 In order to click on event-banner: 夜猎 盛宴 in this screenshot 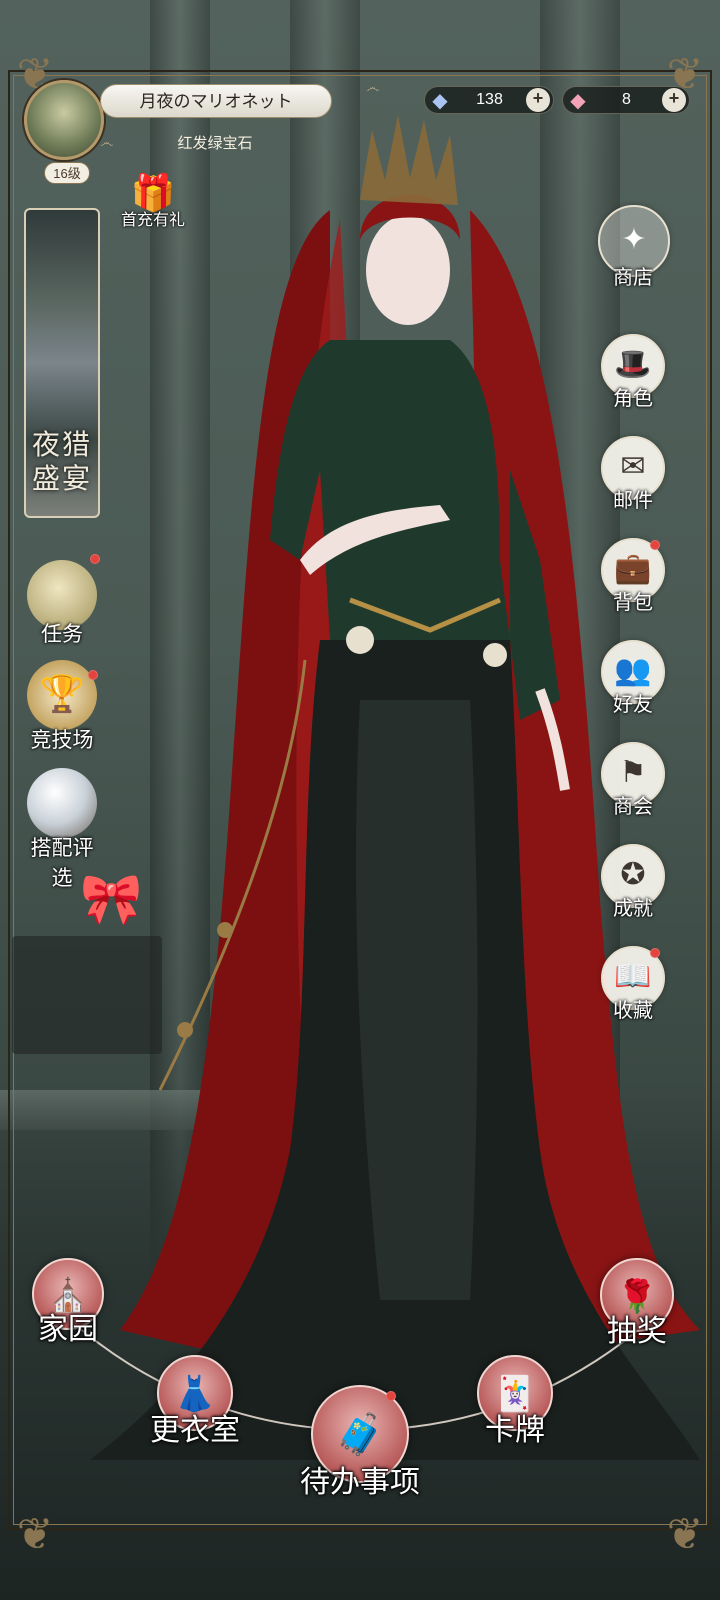, I will do `click(62, 363)`.